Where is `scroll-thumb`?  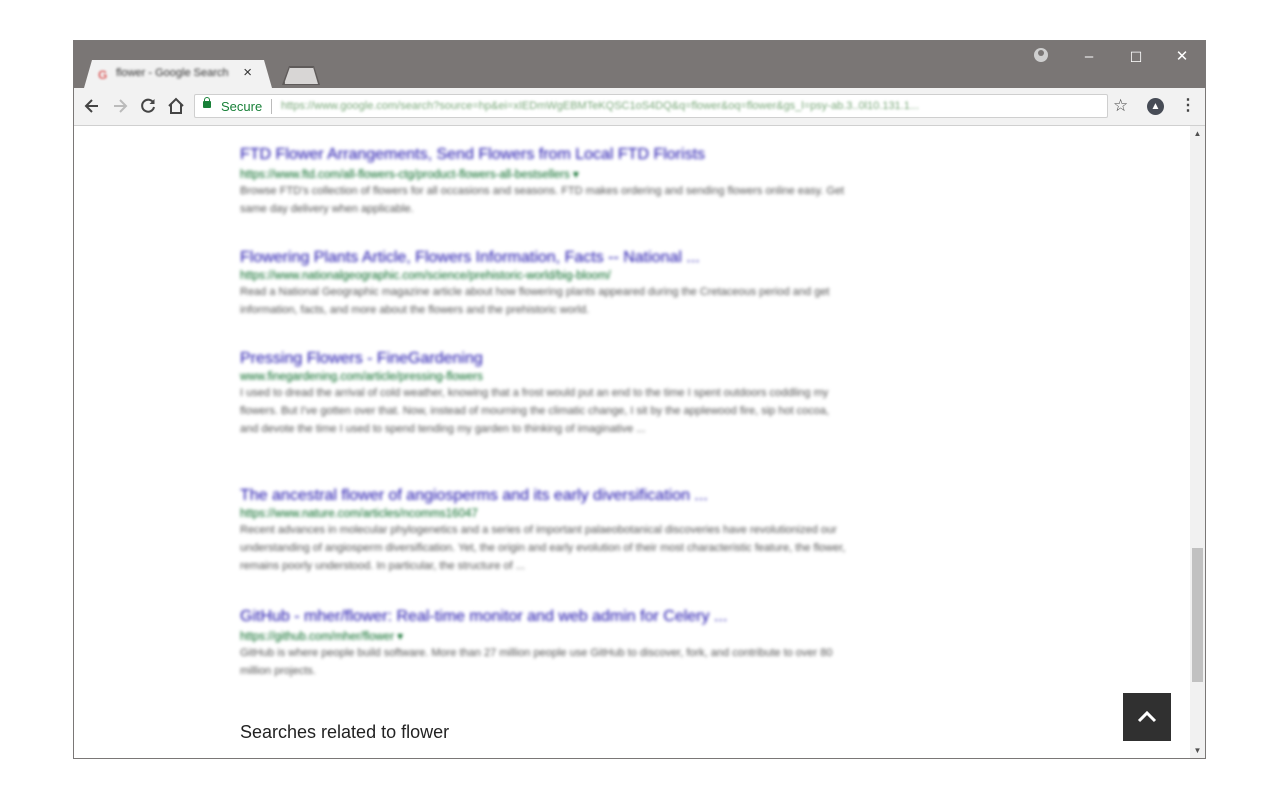
scroll-thumb is located at coordinates (1197, 615).